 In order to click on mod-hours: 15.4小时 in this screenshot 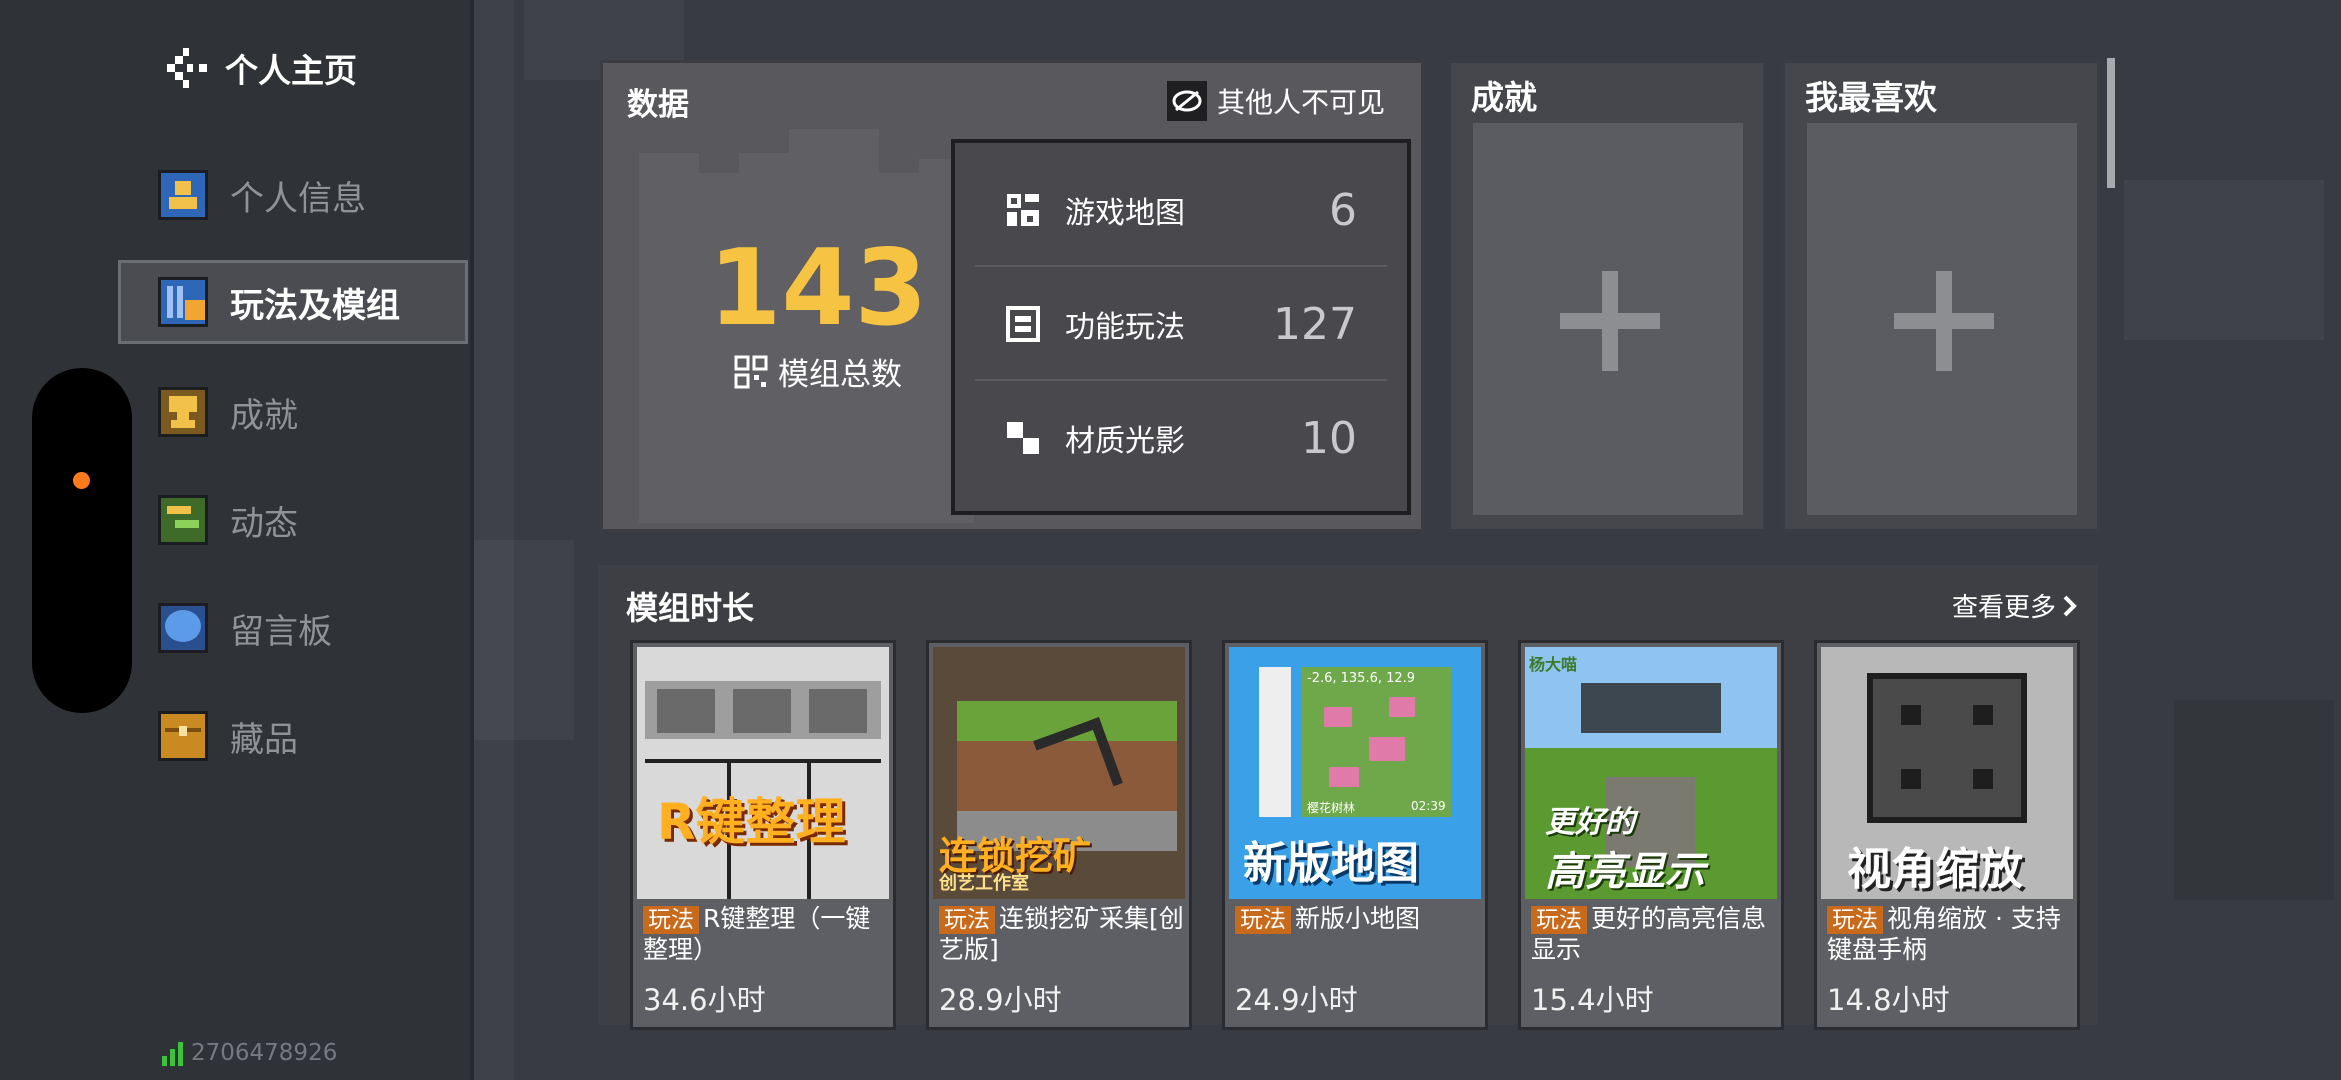, I will do `click(1592, 1000)`.